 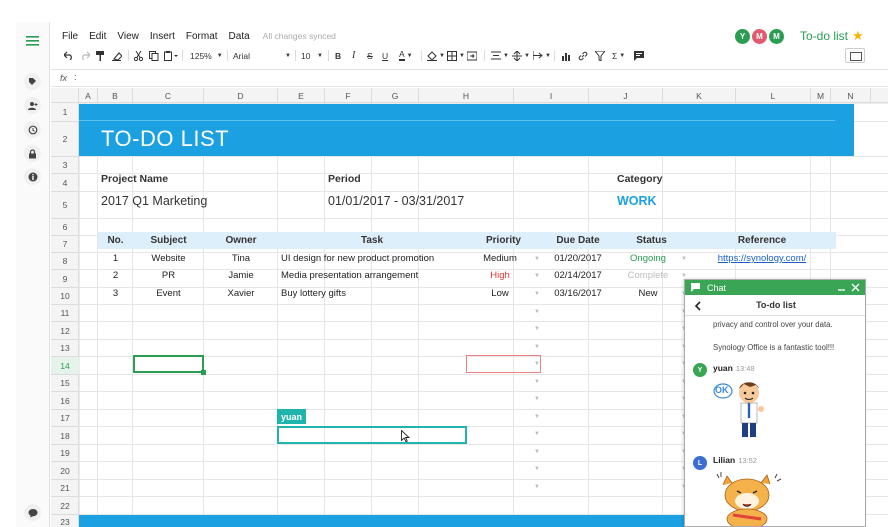 I want to click on avatar: L, so click(x=700, y=463).